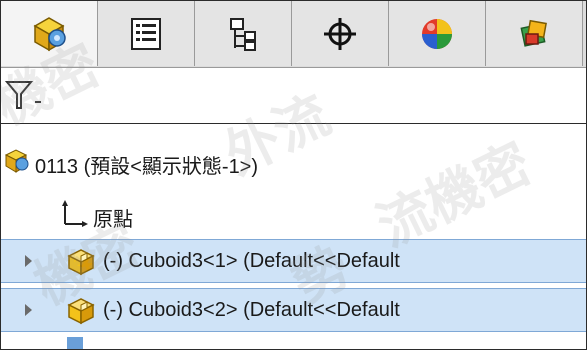 The image size is (587, 350). I want to click on dimxpert-icon, so click(340, 33).